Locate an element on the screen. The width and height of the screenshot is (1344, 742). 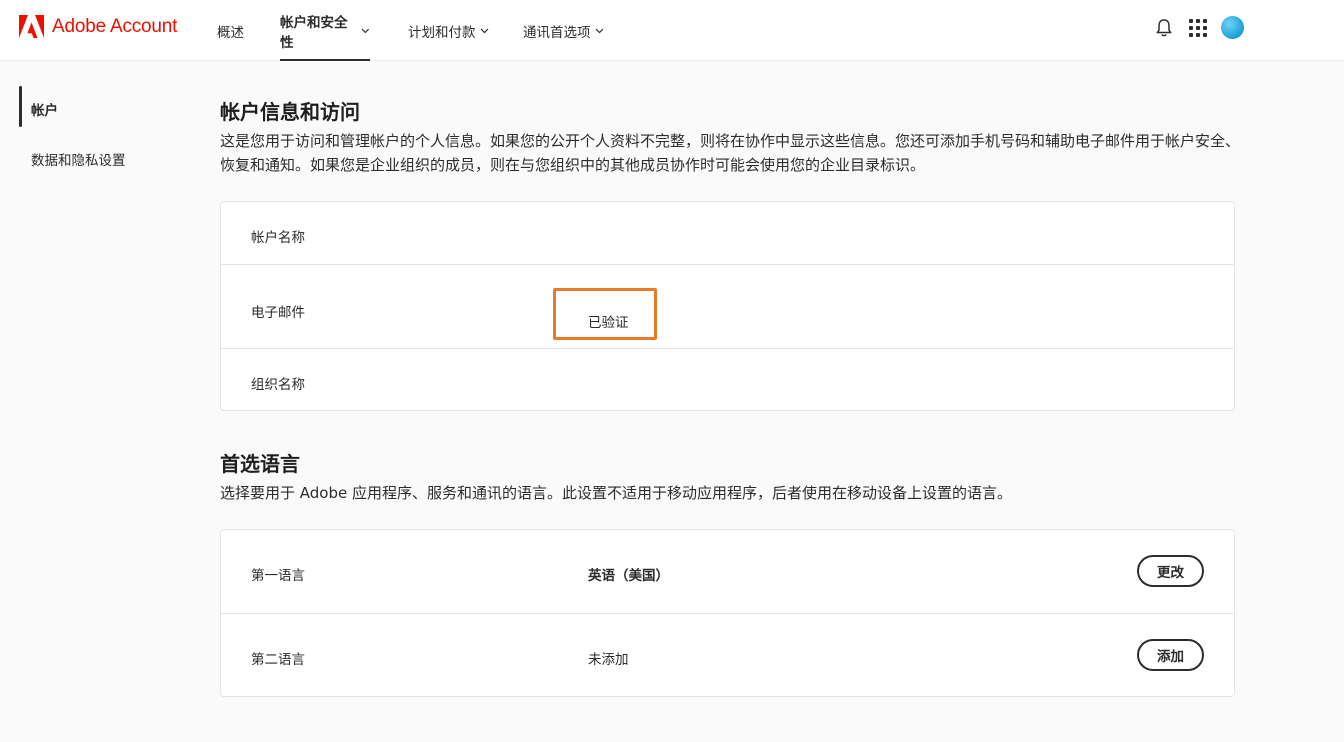
language-section-title: 首选语言 is located at coordinates (260, 464).